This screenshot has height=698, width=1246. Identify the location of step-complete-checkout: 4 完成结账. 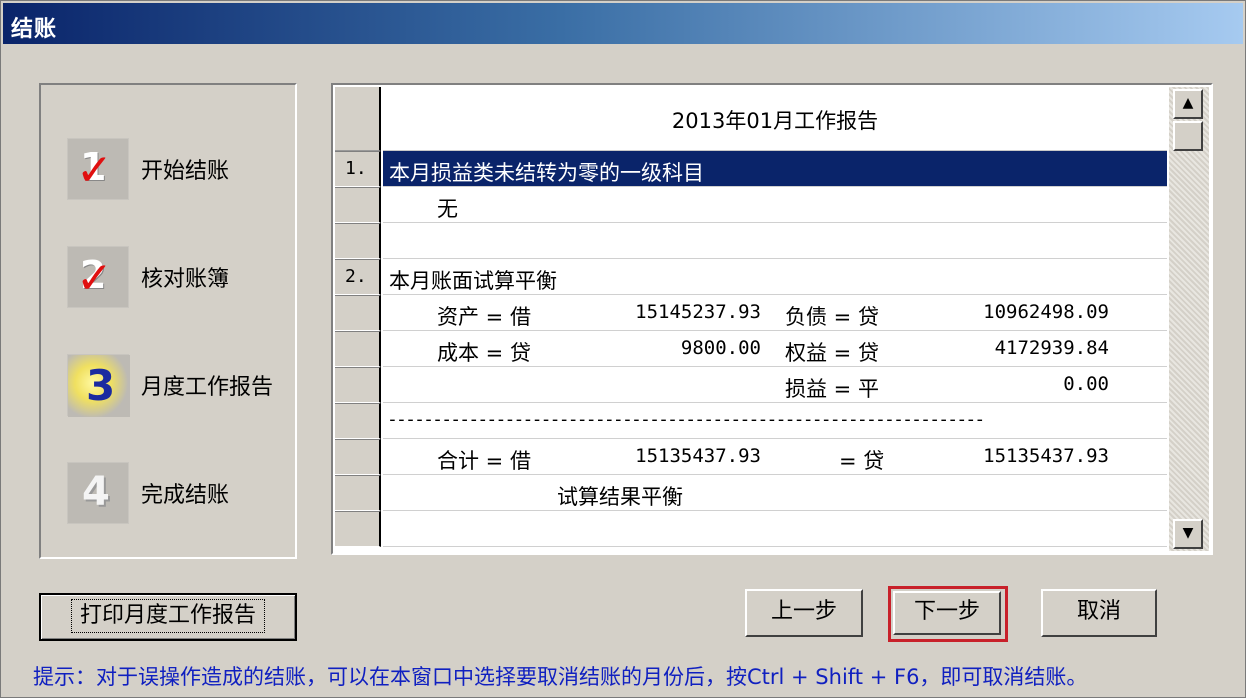
(148, 493).